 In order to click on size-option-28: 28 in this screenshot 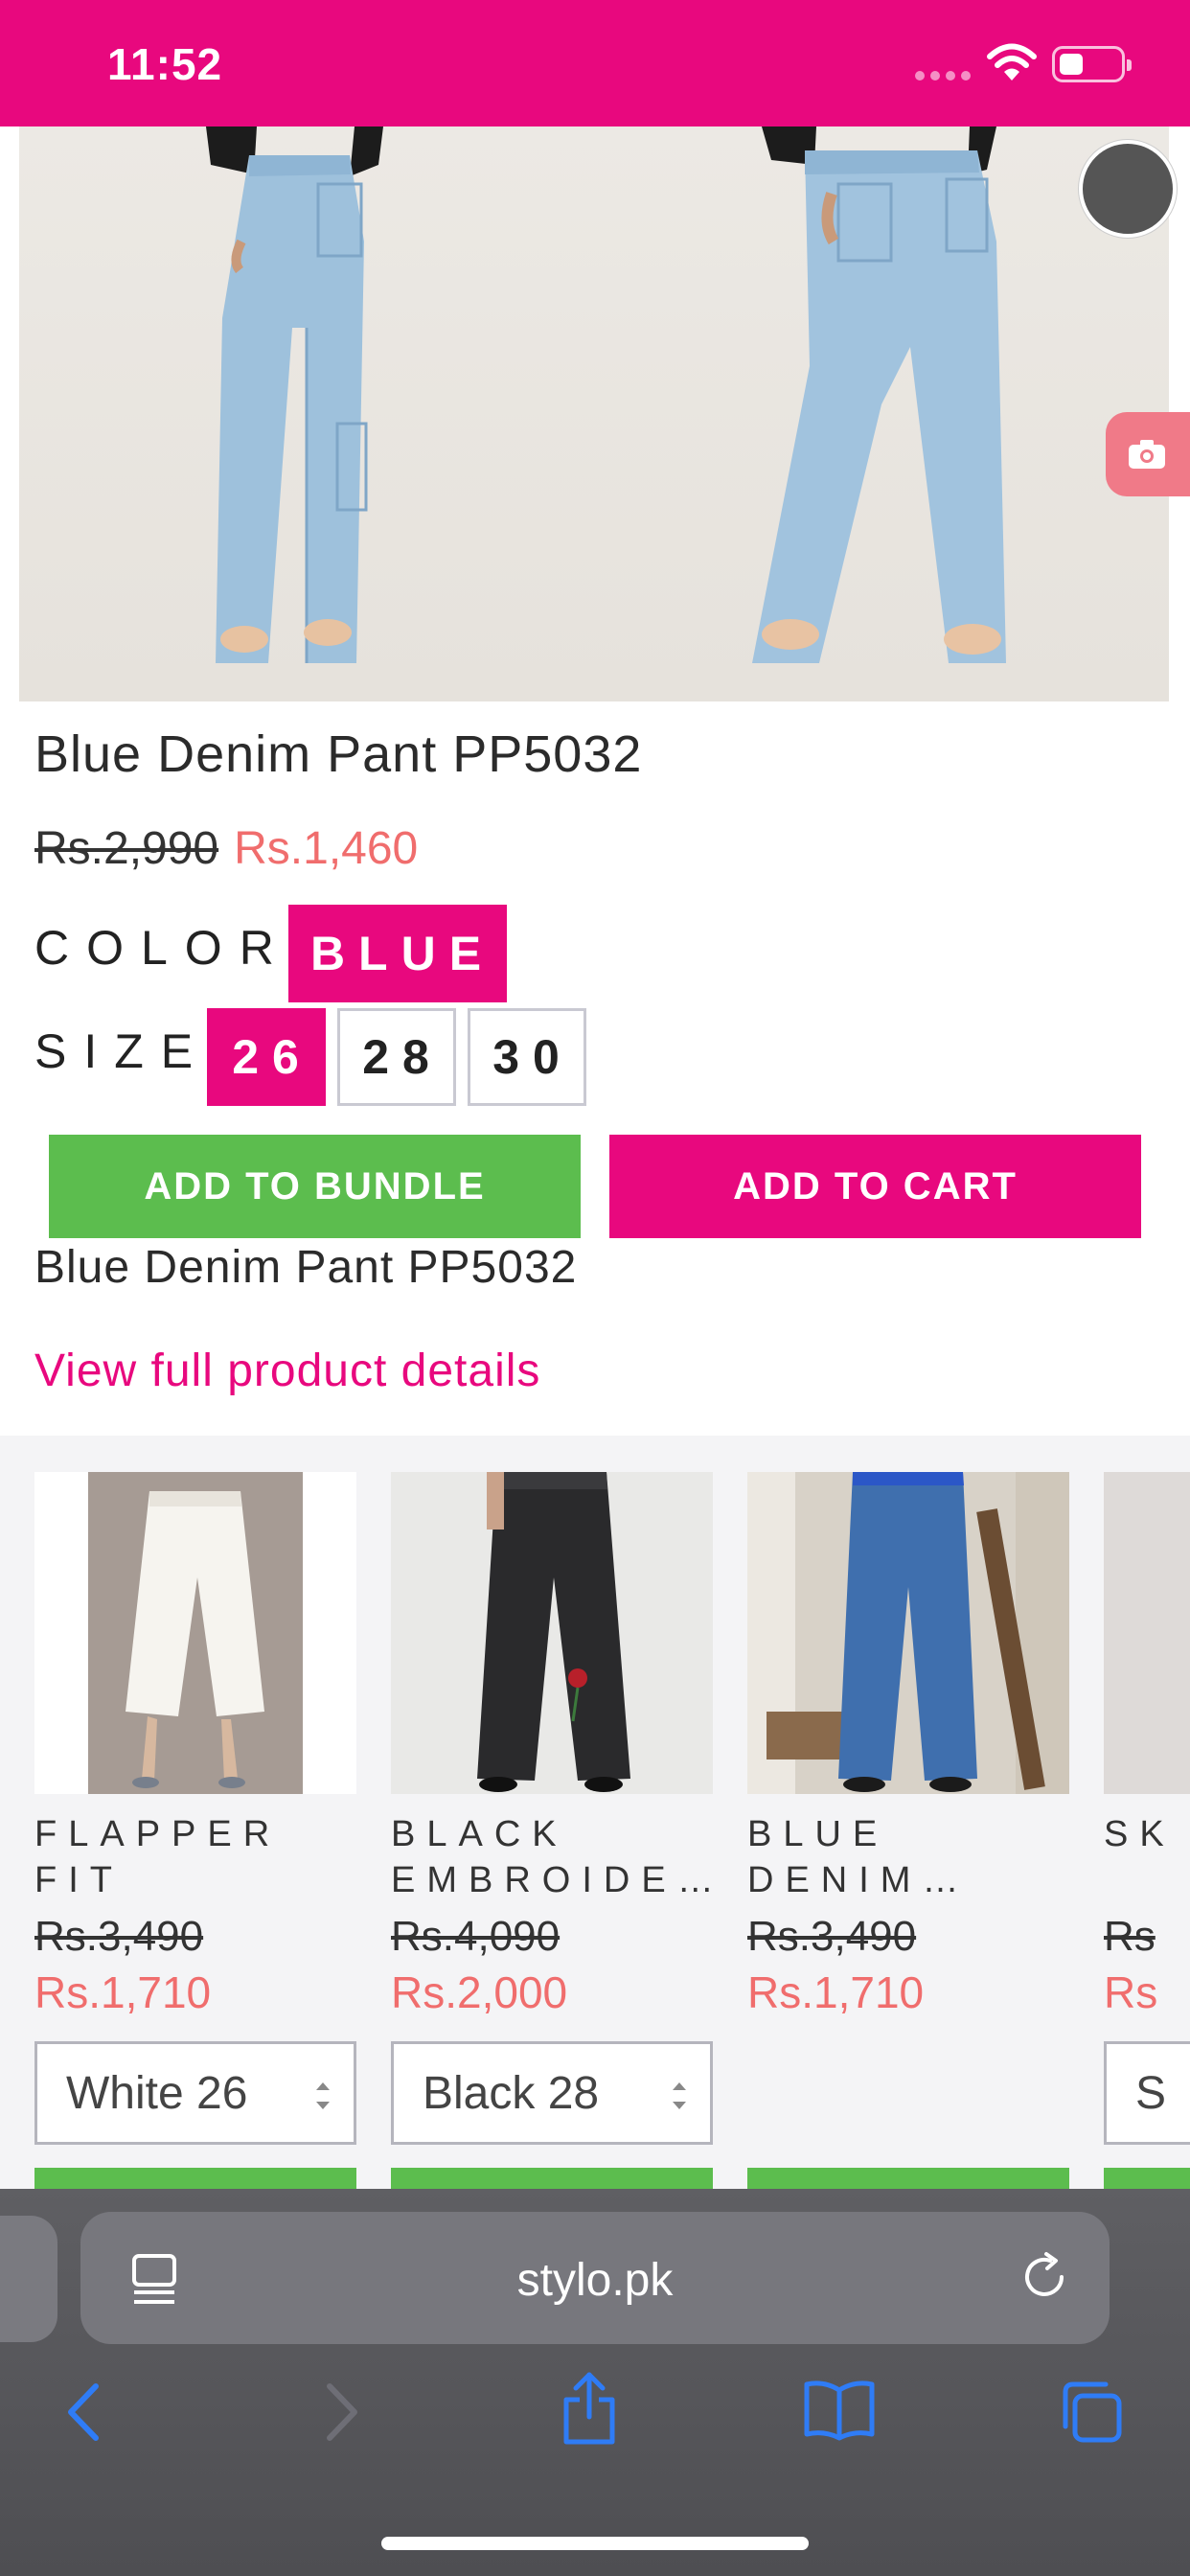, I will do `click(397, 1057)`.